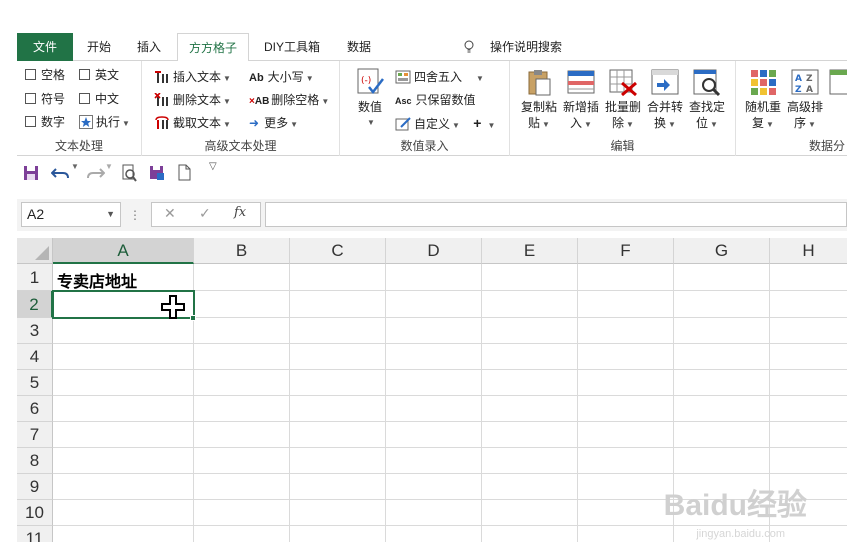 The width and height of the screenshot is (847, 542). Describe the element at coordinates (97, 280) in the screenshot. I see `cell-a1: 专卖店地址` at that location.